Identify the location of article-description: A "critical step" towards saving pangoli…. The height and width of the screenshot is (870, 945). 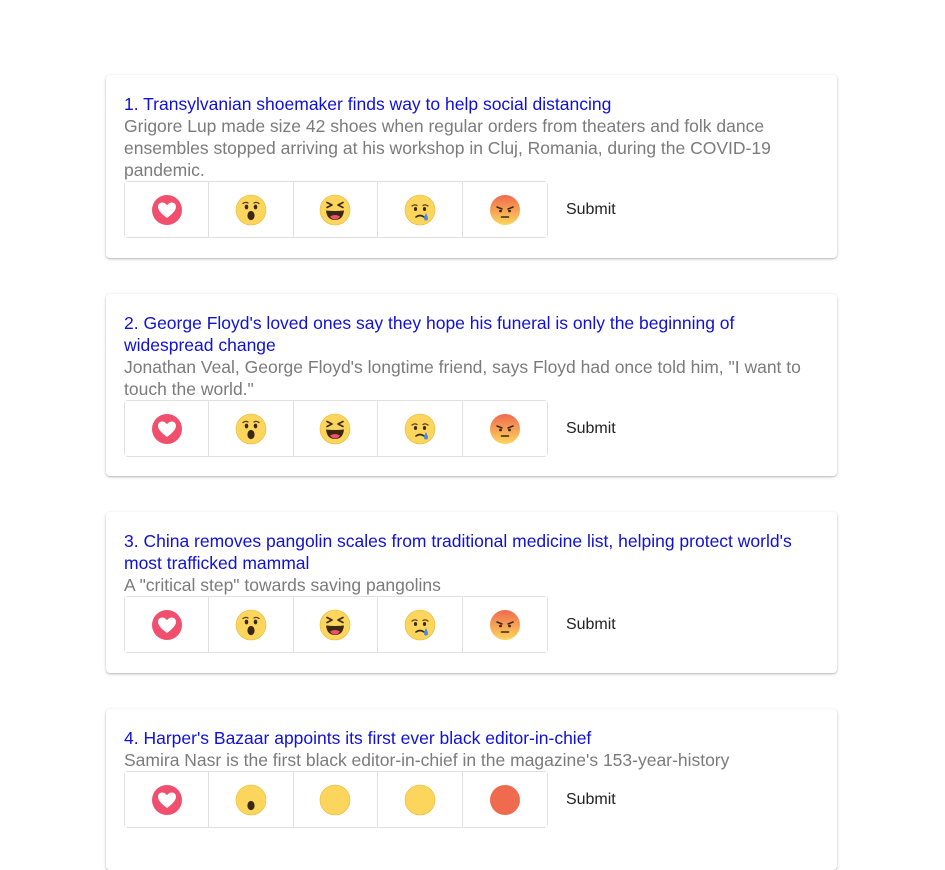
(282, 585).